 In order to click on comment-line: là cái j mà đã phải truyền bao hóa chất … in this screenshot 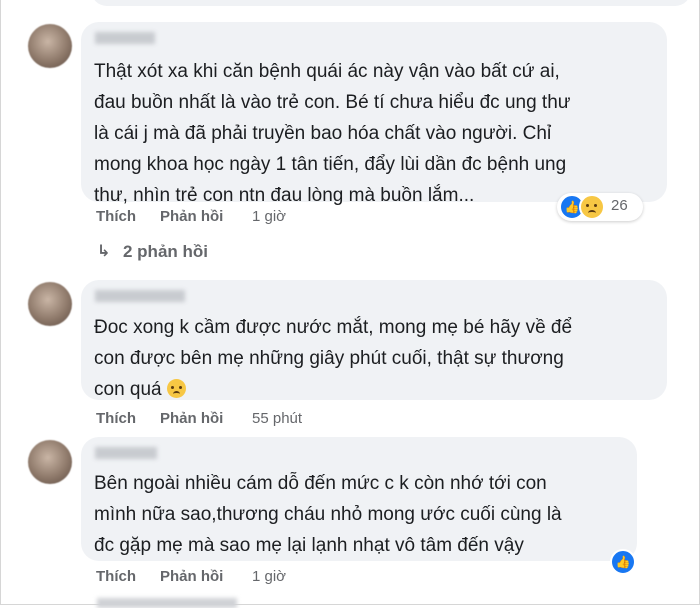, I will do `click(323, 133)`.